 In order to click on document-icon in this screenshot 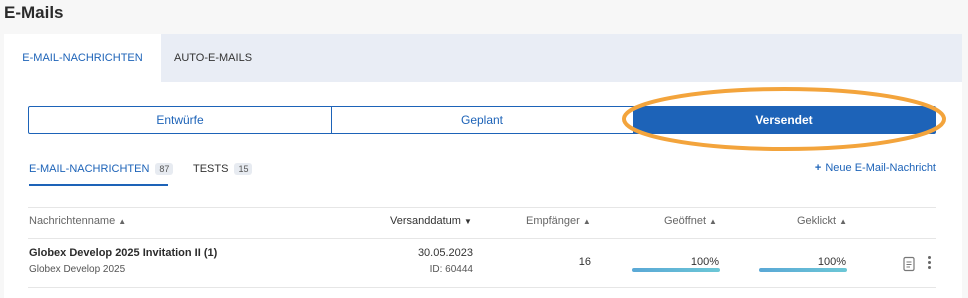, I will do `click(909, 264)`.